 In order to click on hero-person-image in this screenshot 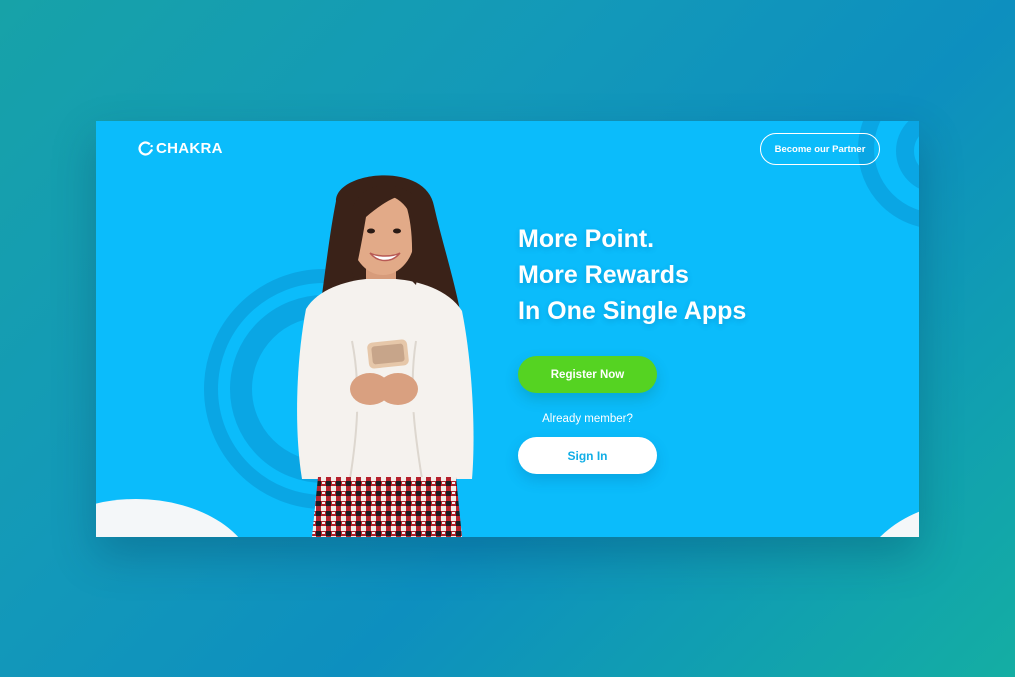, I will do `click(385, 356)`.